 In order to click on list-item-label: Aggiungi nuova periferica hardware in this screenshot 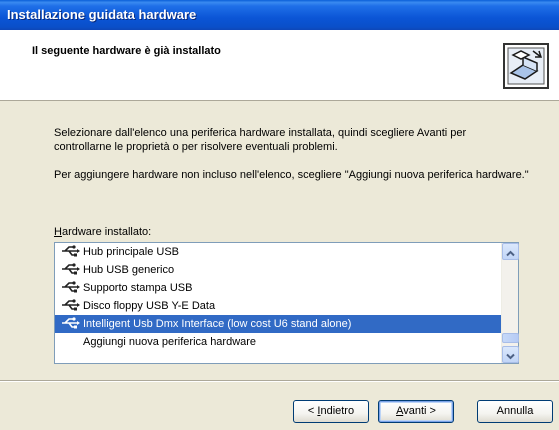, I will do `click(170, 342)`.